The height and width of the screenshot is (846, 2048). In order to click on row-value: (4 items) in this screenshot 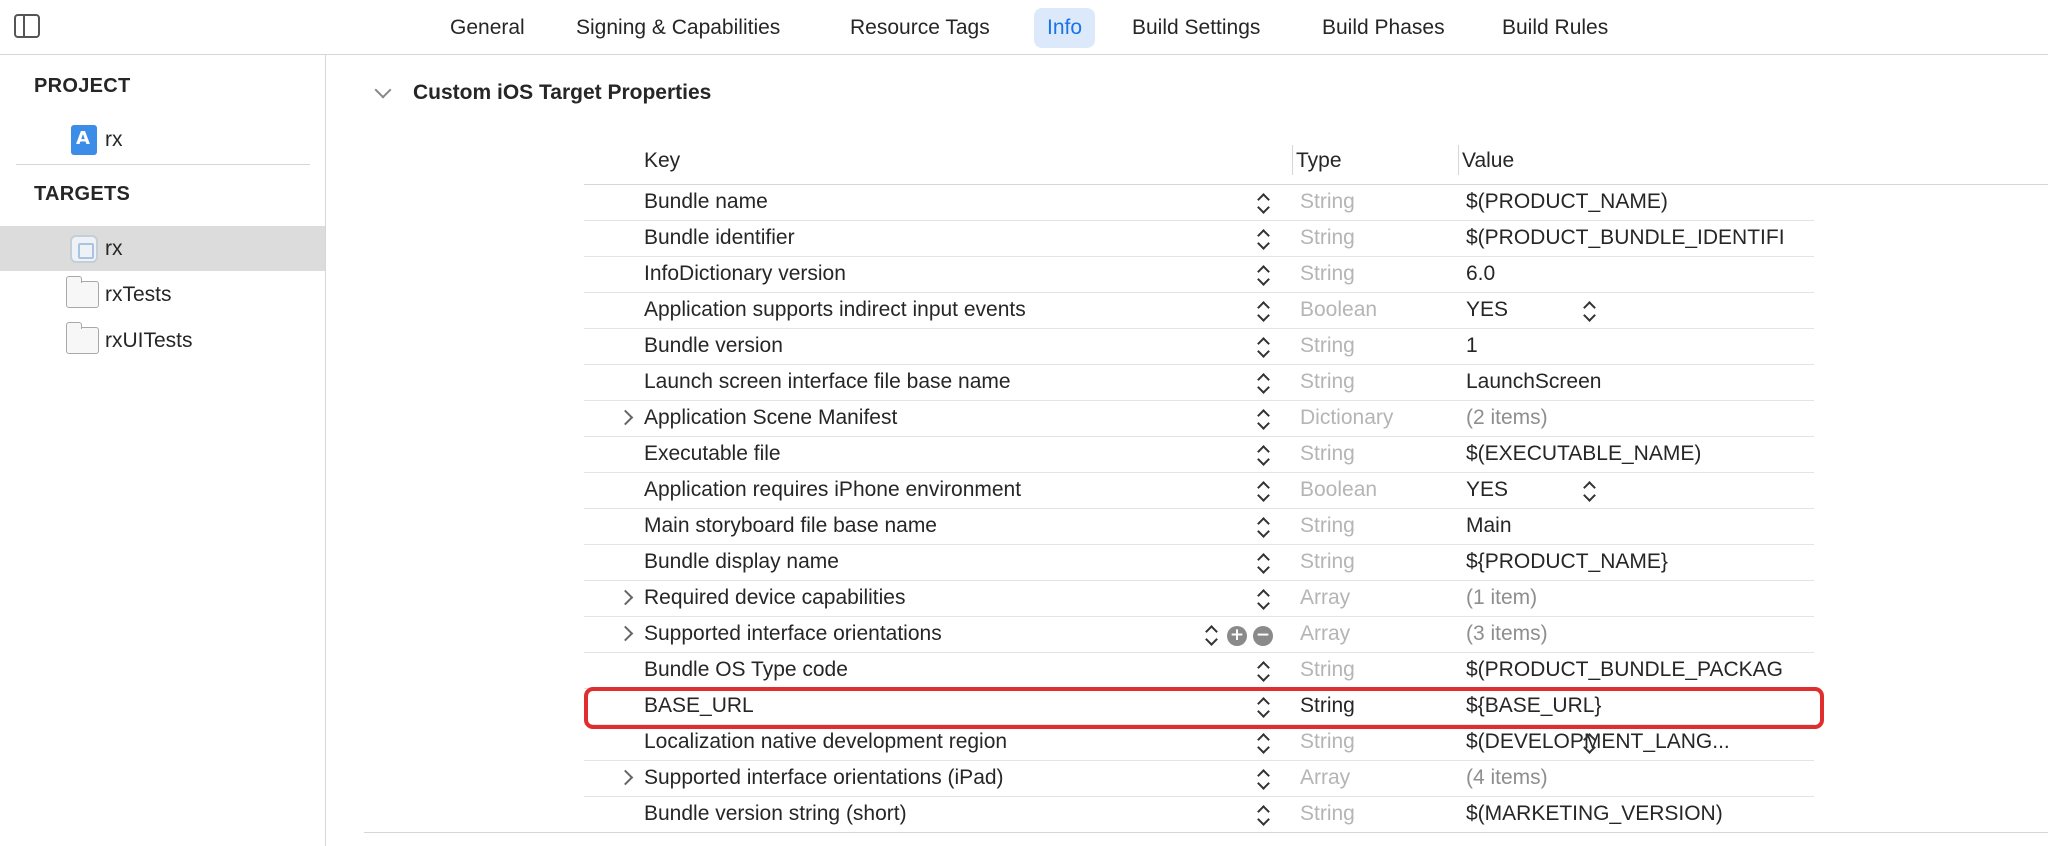, I will do `click(1507, 778)`.